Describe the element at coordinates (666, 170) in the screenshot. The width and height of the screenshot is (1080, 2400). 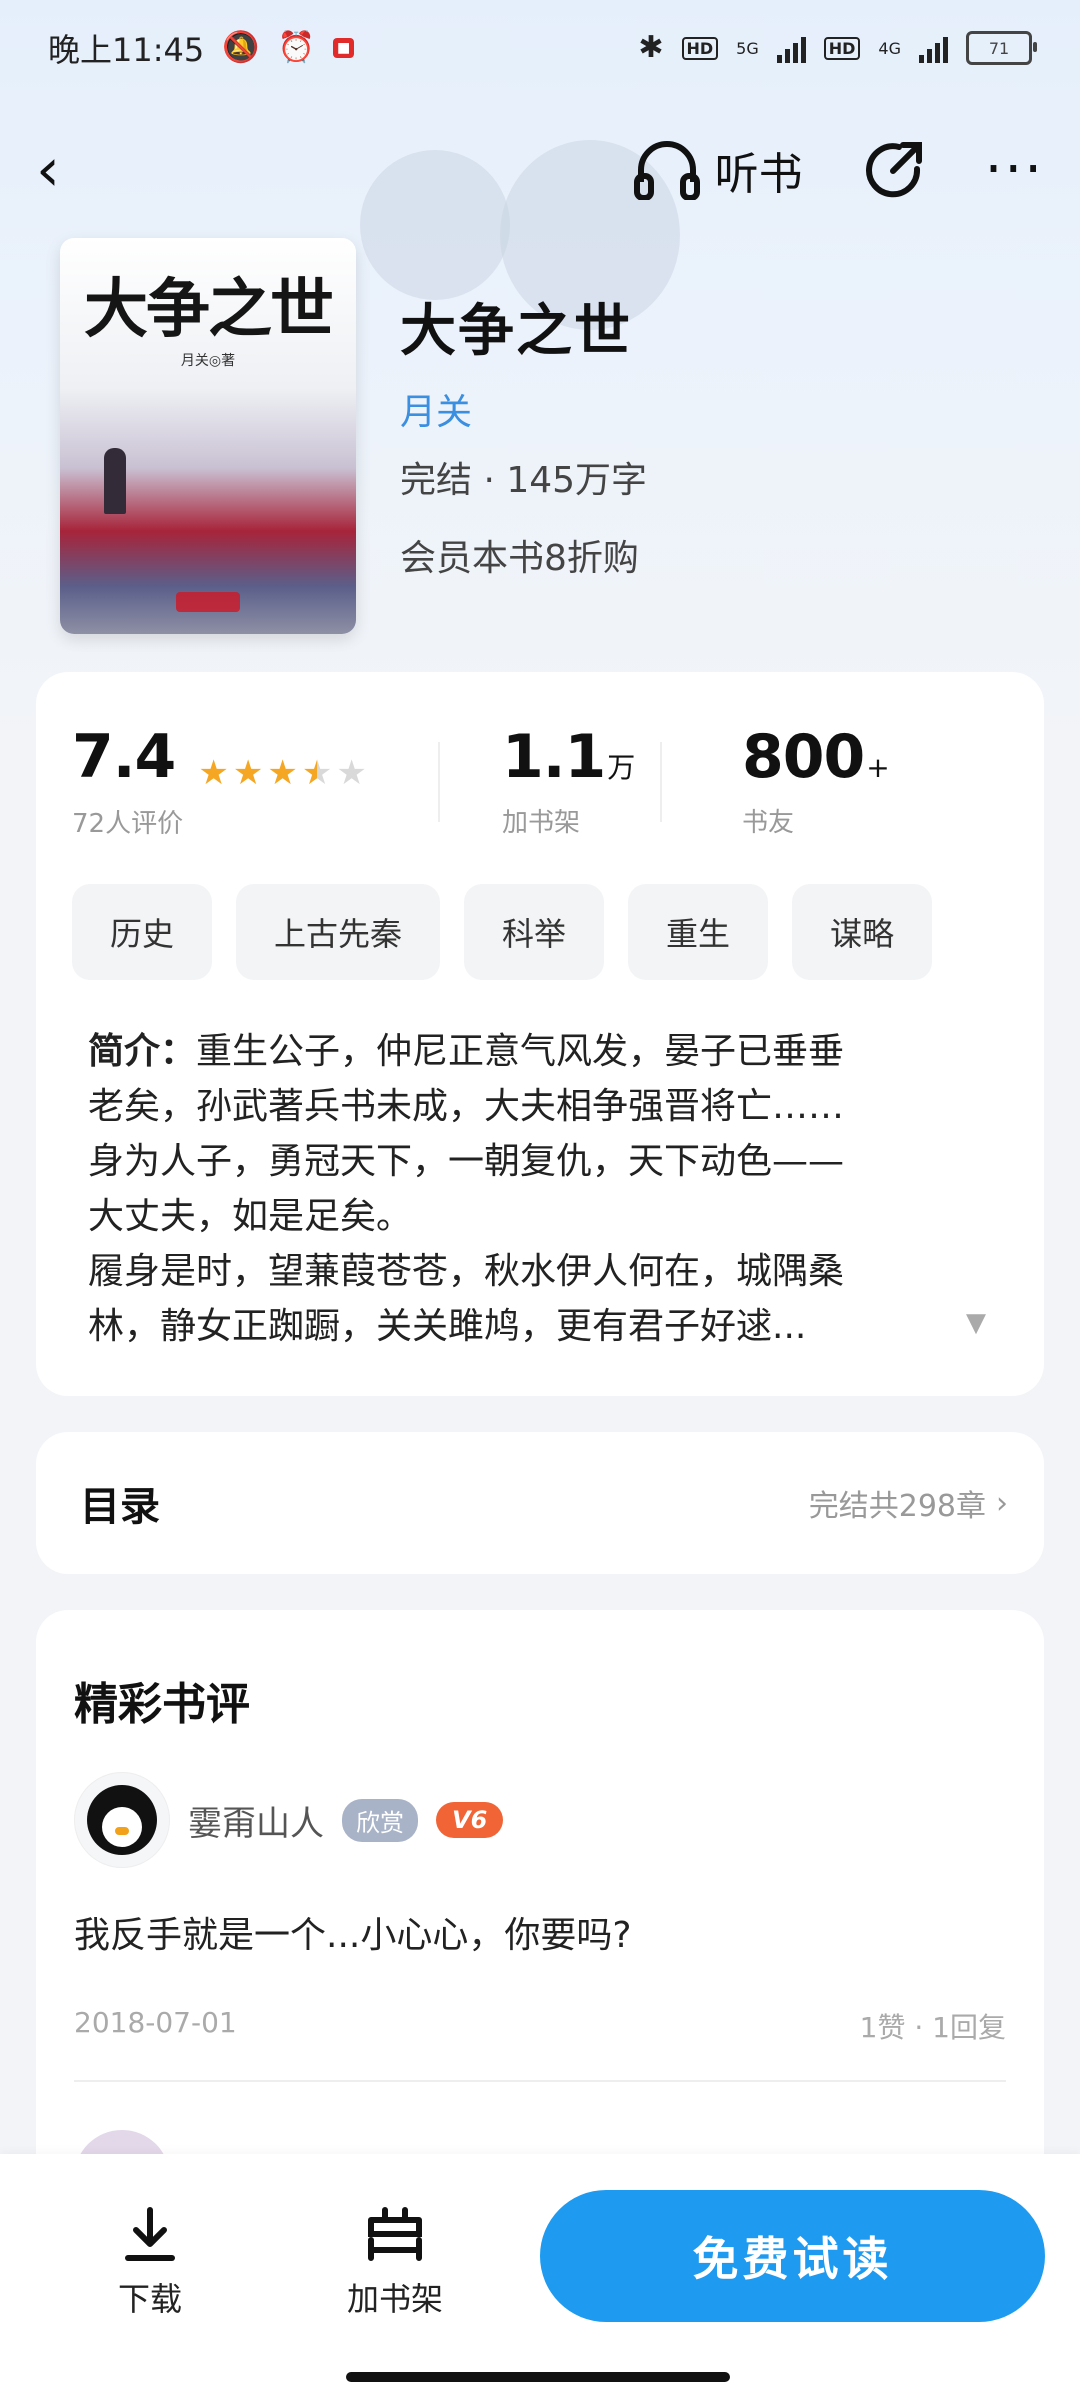
I see `headphones-icon` at that location.